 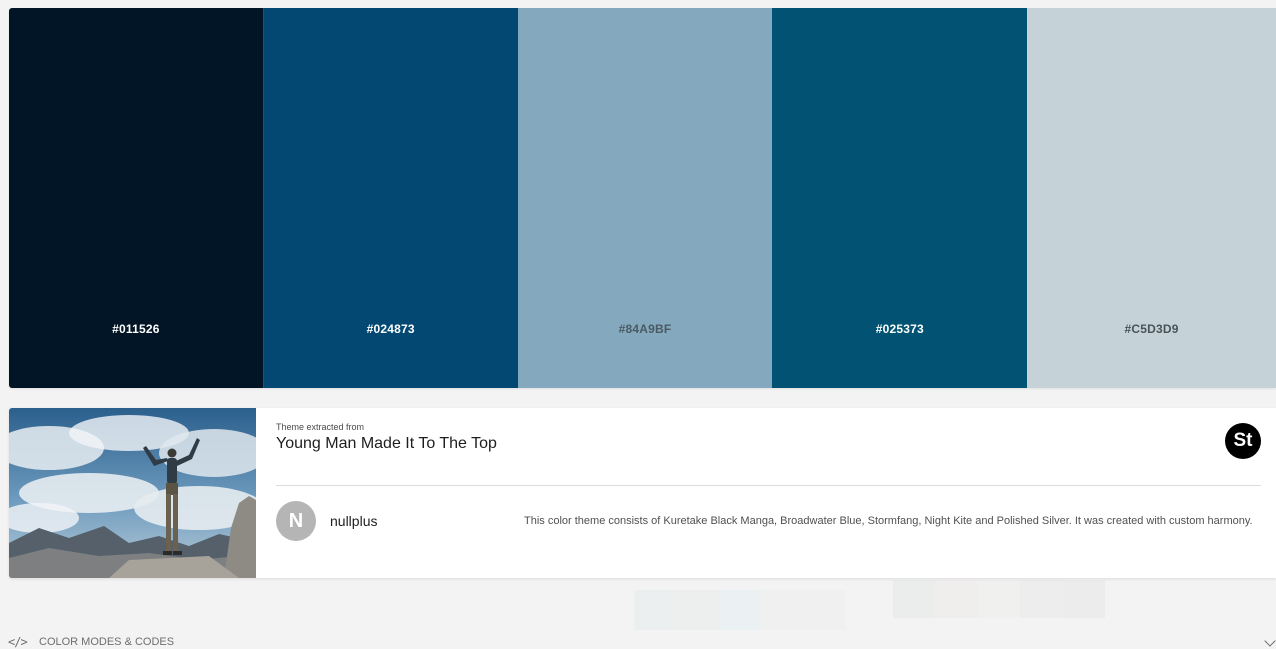 What do you see at coordinates (645, 198) in the screenshot?
I see `color-swatch-3: #84A9BF` at bounding box center [645, 198].